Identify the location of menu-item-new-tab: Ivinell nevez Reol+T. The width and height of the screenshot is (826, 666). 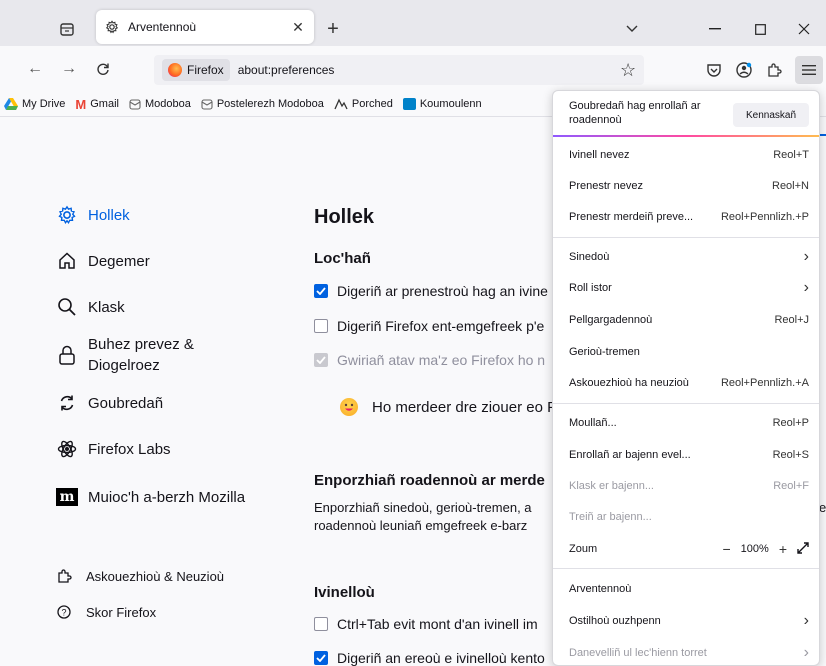
(689, 155).